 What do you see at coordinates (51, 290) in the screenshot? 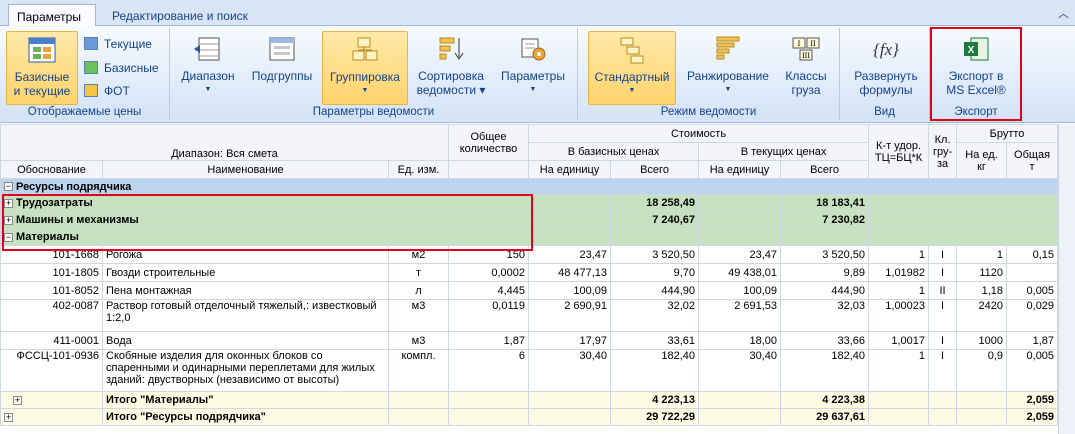
I see `row-code: 101-8052` at bounding box center [51, 290].